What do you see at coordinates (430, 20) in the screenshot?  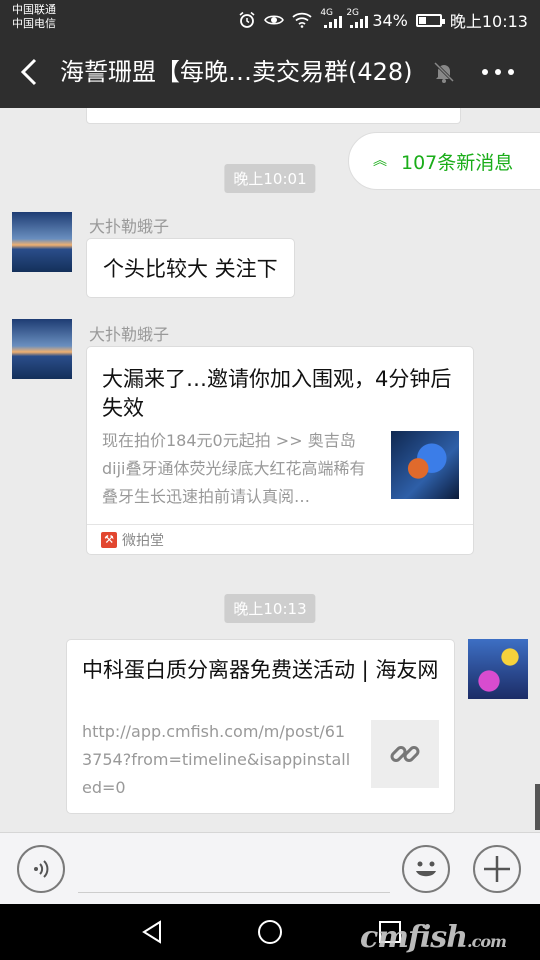 I see `battery-icon` at bounding box center [430, 20].